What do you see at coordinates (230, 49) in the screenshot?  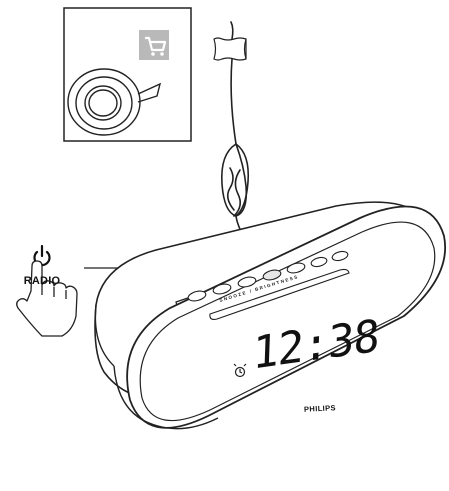 I see `cable-tape-label` at bounding box center [230, 49].